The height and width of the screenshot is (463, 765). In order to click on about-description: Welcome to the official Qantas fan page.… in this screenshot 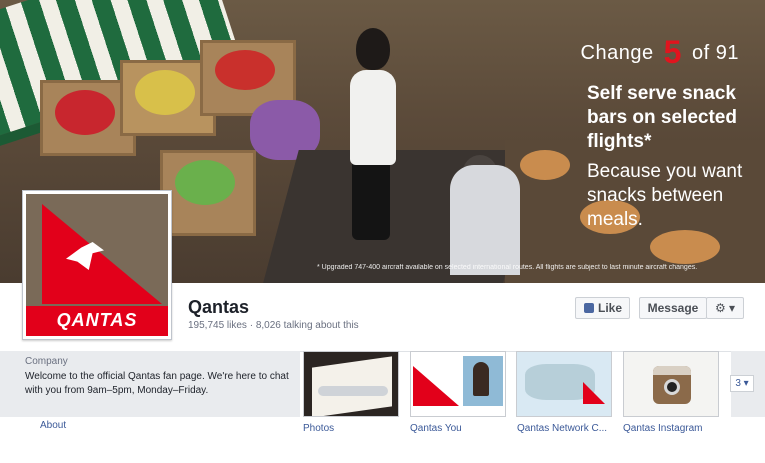, I will do `click(157, 383)`.